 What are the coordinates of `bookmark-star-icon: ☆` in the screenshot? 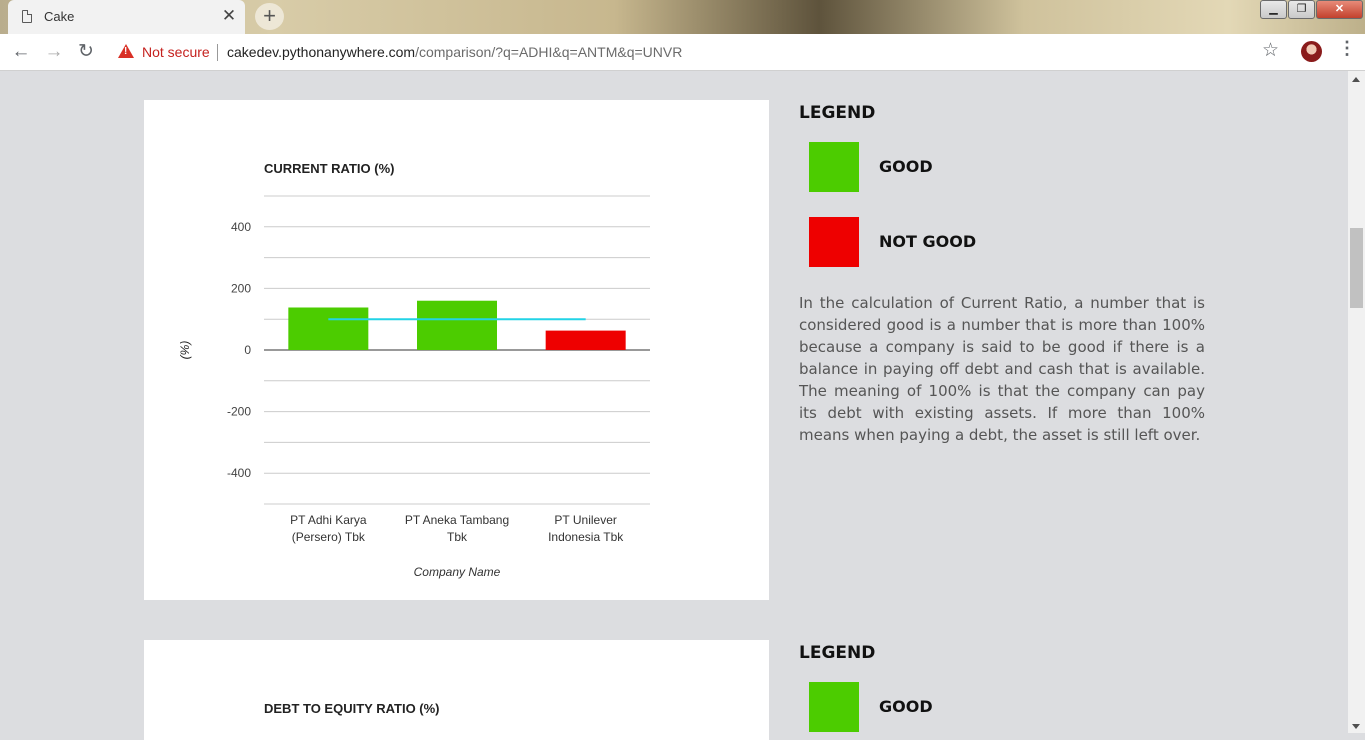 It's located at (1270, 50).